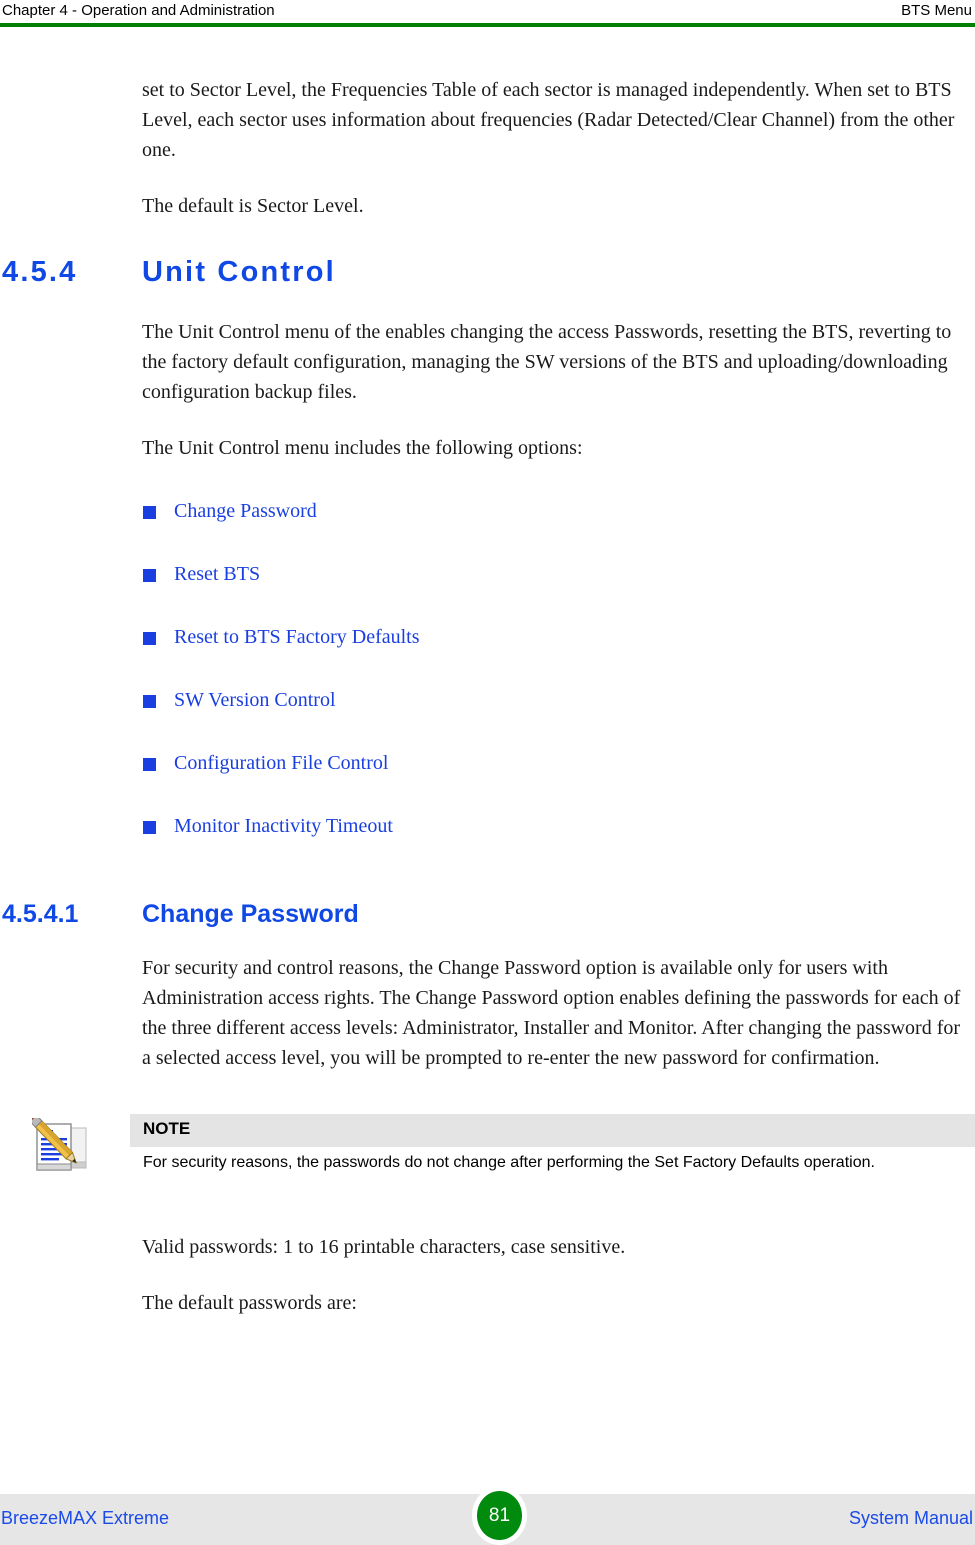 The width and height of the screenshot is (975, 1545). What do you see at coordinates (552, 1130) in the screenshot?
I see `note-header-band: NOTE` at bounding box center [552, 1130].